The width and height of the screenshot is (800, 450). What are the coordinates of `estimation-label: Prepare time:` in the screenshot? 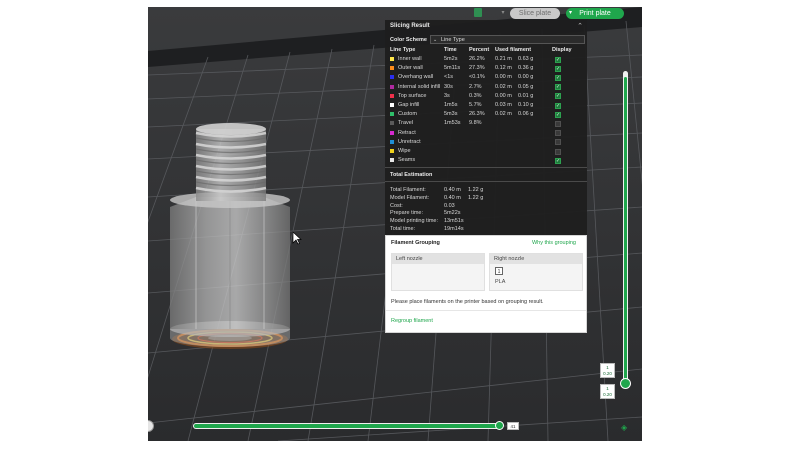 It's located at (407, 213).